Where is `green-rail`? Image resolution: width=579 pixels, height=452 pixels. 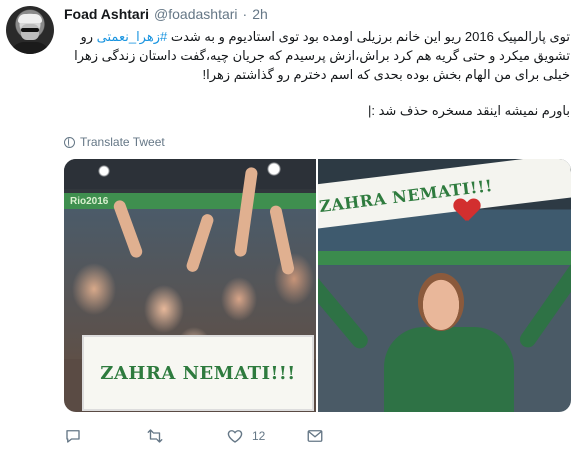 green-rail is located at coordinates (444, 258).